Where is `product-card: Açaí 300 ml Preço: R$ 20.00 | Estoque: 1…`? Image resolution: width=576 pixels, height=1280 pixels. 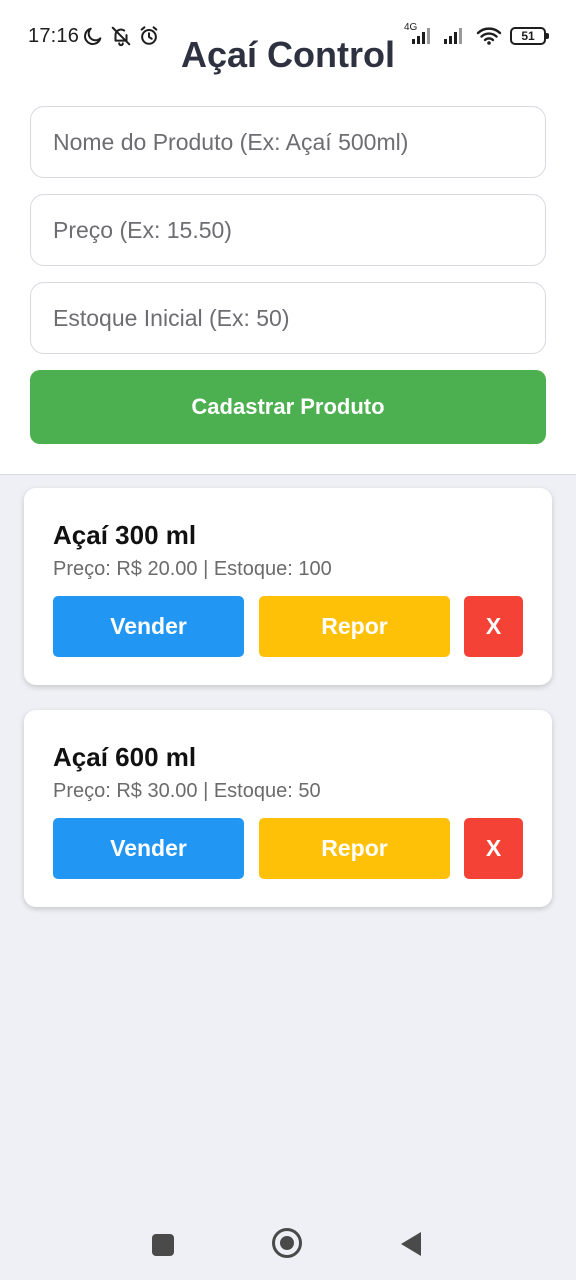 product-card: Açaí 300 ml Preço: R$ 20.00 | Estoque: 1… is located at coordinates (288, 586).